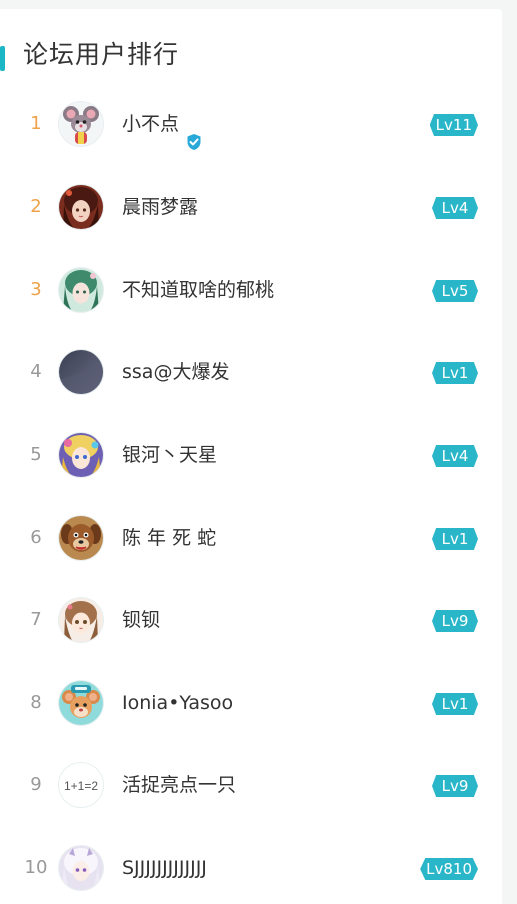 This screenshot has width=517, height=904. Describe the element at coordinates (36, 123) in the screenshot. I see `rank-number: 1` at that location.